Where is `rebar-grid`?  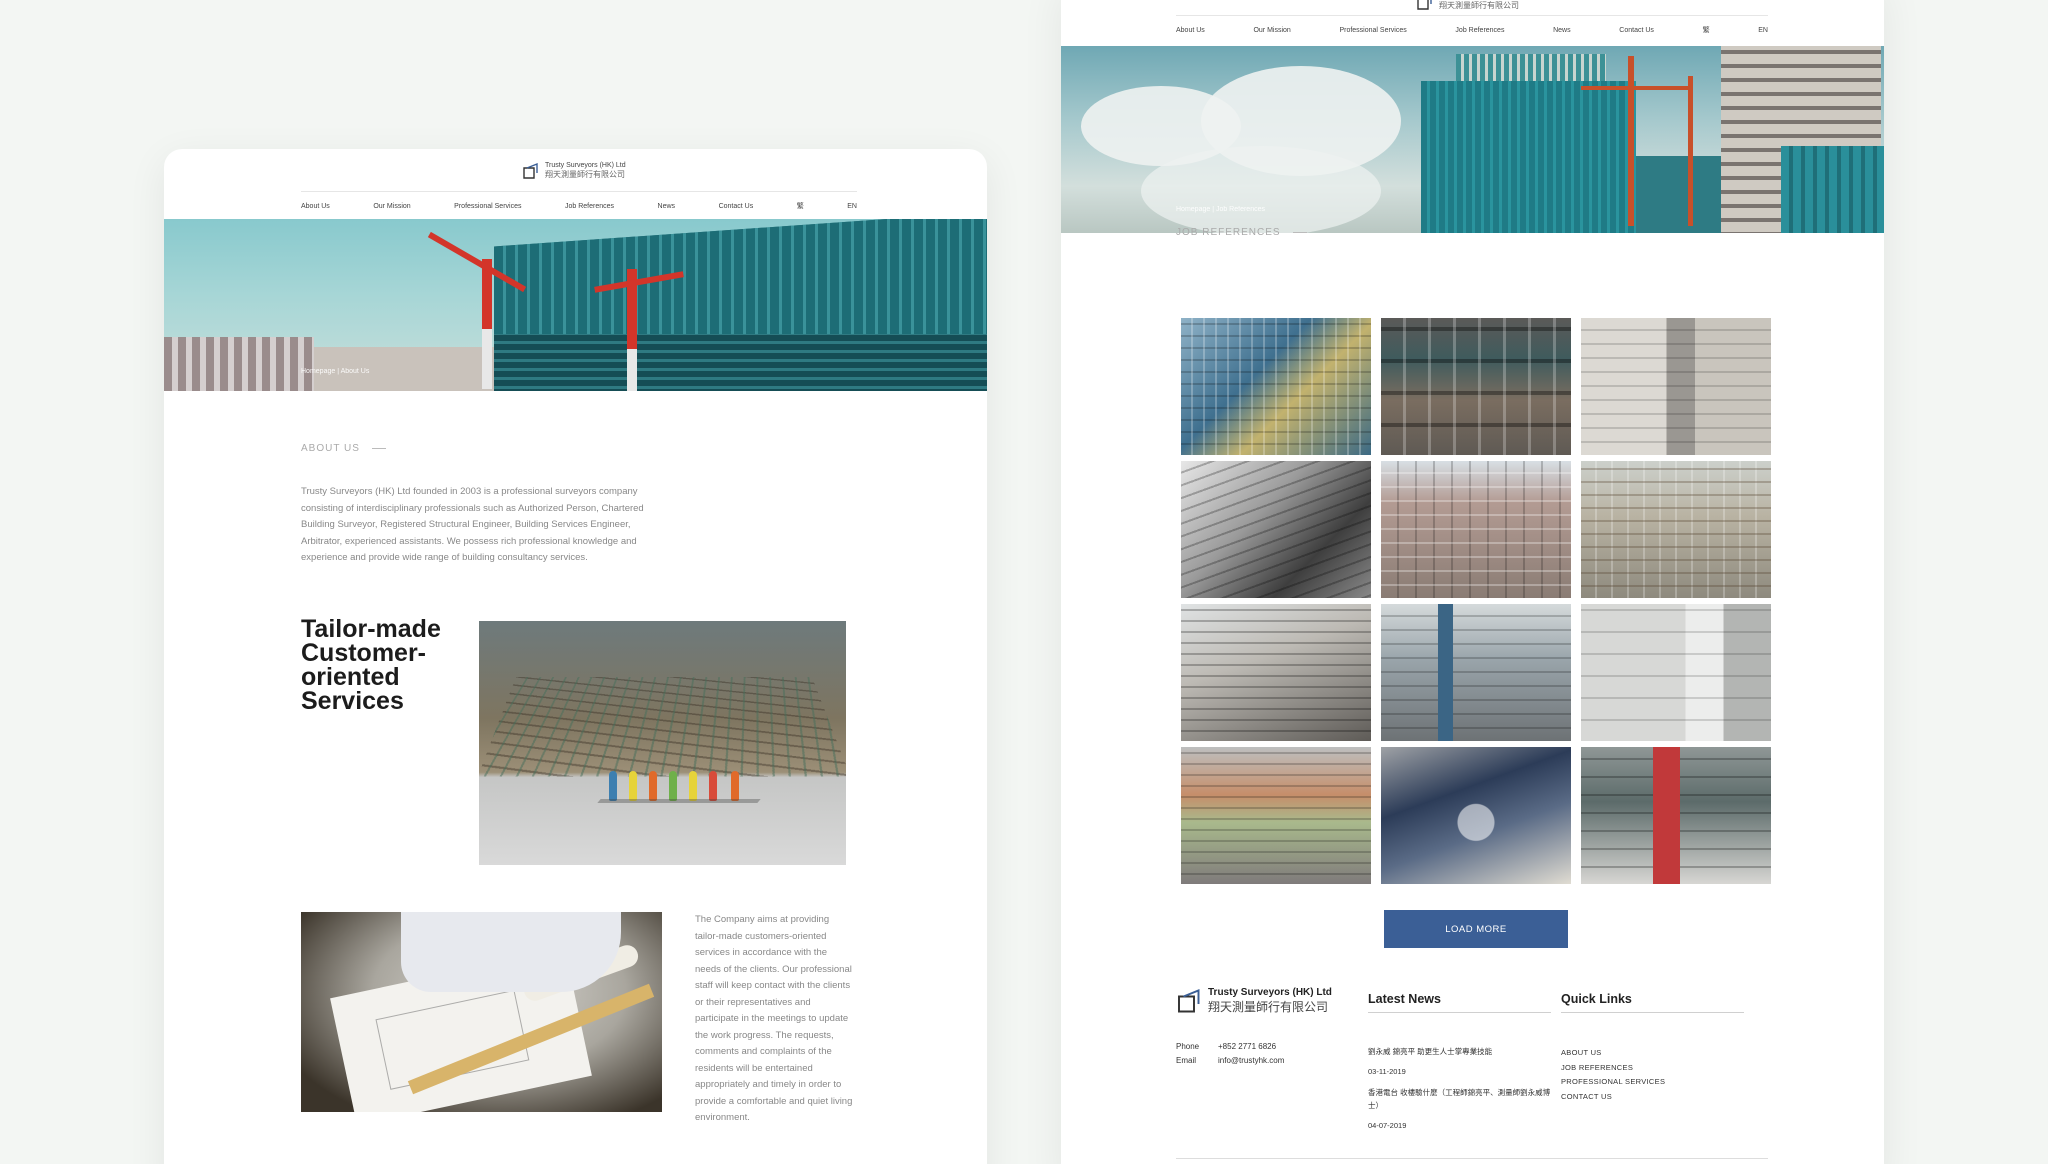 rebar-grid is located at coordinates (662, 726).